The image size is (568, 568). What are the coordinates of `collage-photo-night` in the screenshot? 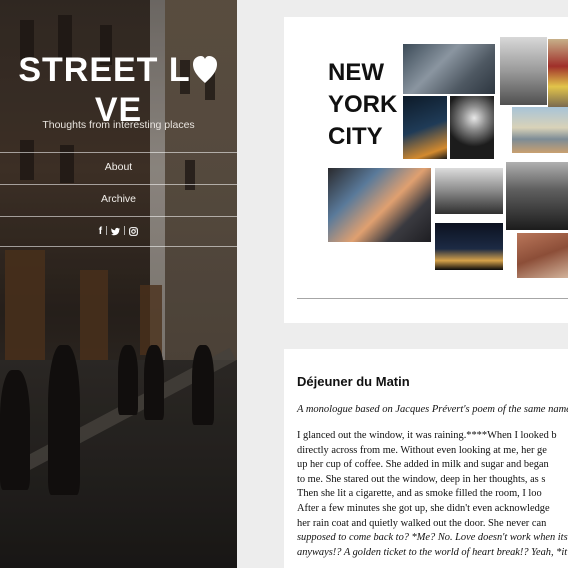 It's located at (469, 246).